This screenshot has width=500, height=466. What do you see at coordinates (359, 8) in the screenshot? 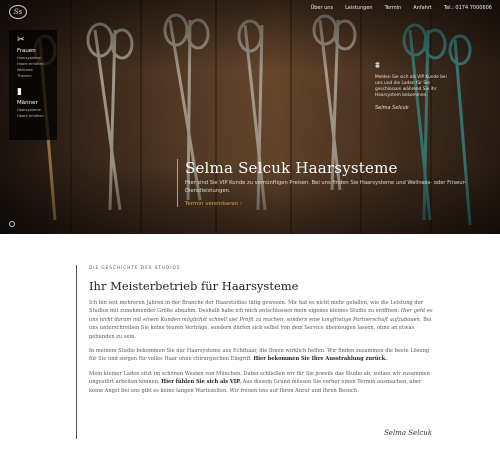
I see `nav-services: Leistungen` at bounding box center [359, 8].